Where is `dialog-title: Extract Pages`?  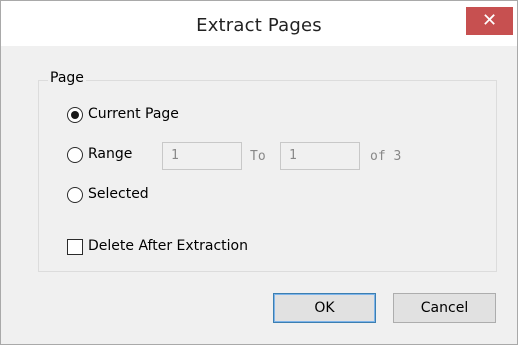
dialog-title: Extract Pages is located at coordinates (259, 25).